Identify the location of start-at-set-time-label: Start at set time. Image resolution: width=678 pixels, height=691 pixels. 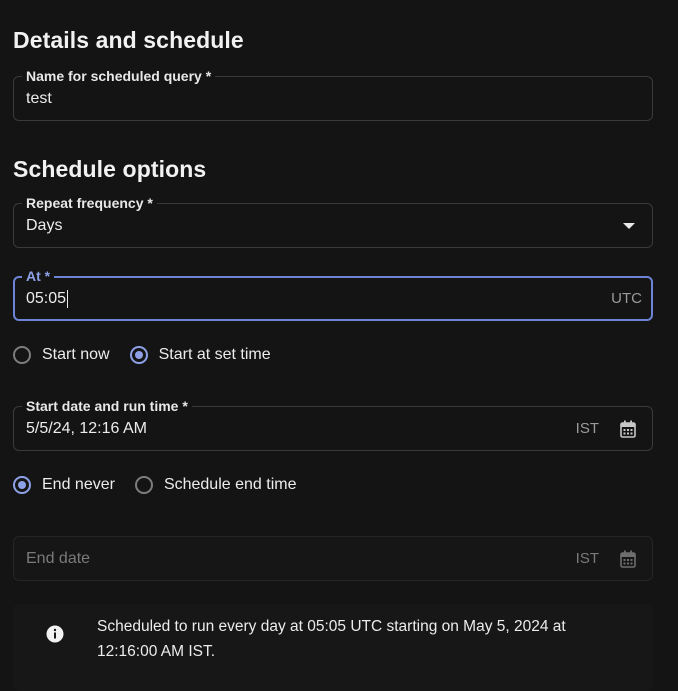
(214, 354).